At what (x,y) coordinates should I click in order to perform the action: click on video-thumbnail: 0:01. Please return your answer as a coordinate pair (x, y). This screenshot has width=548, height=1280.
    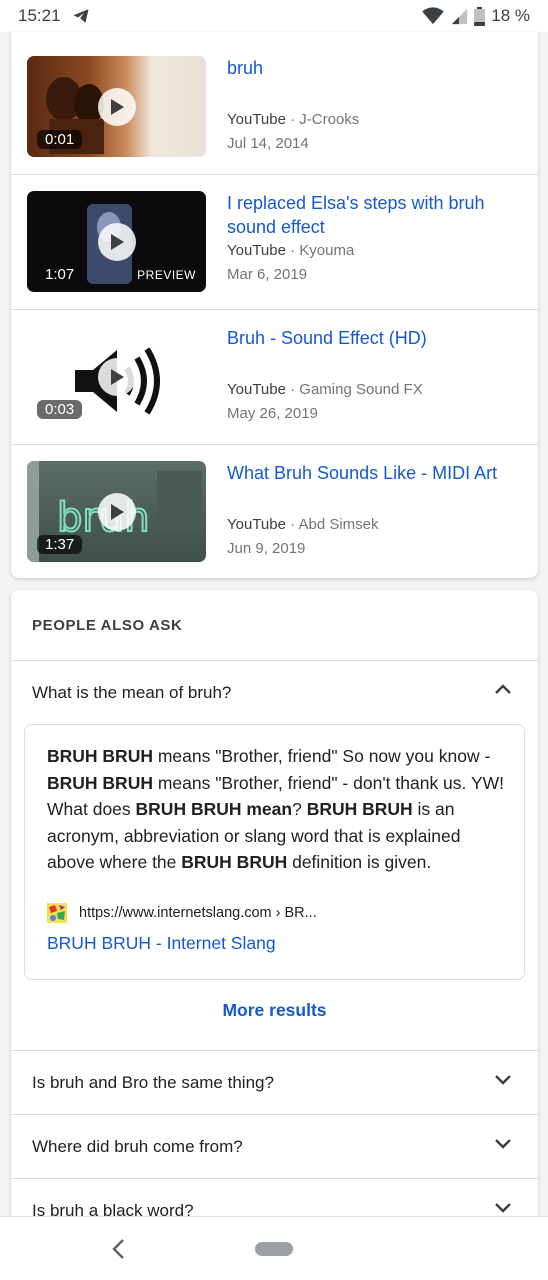
    Looking at the image, I should click on (116, 106).